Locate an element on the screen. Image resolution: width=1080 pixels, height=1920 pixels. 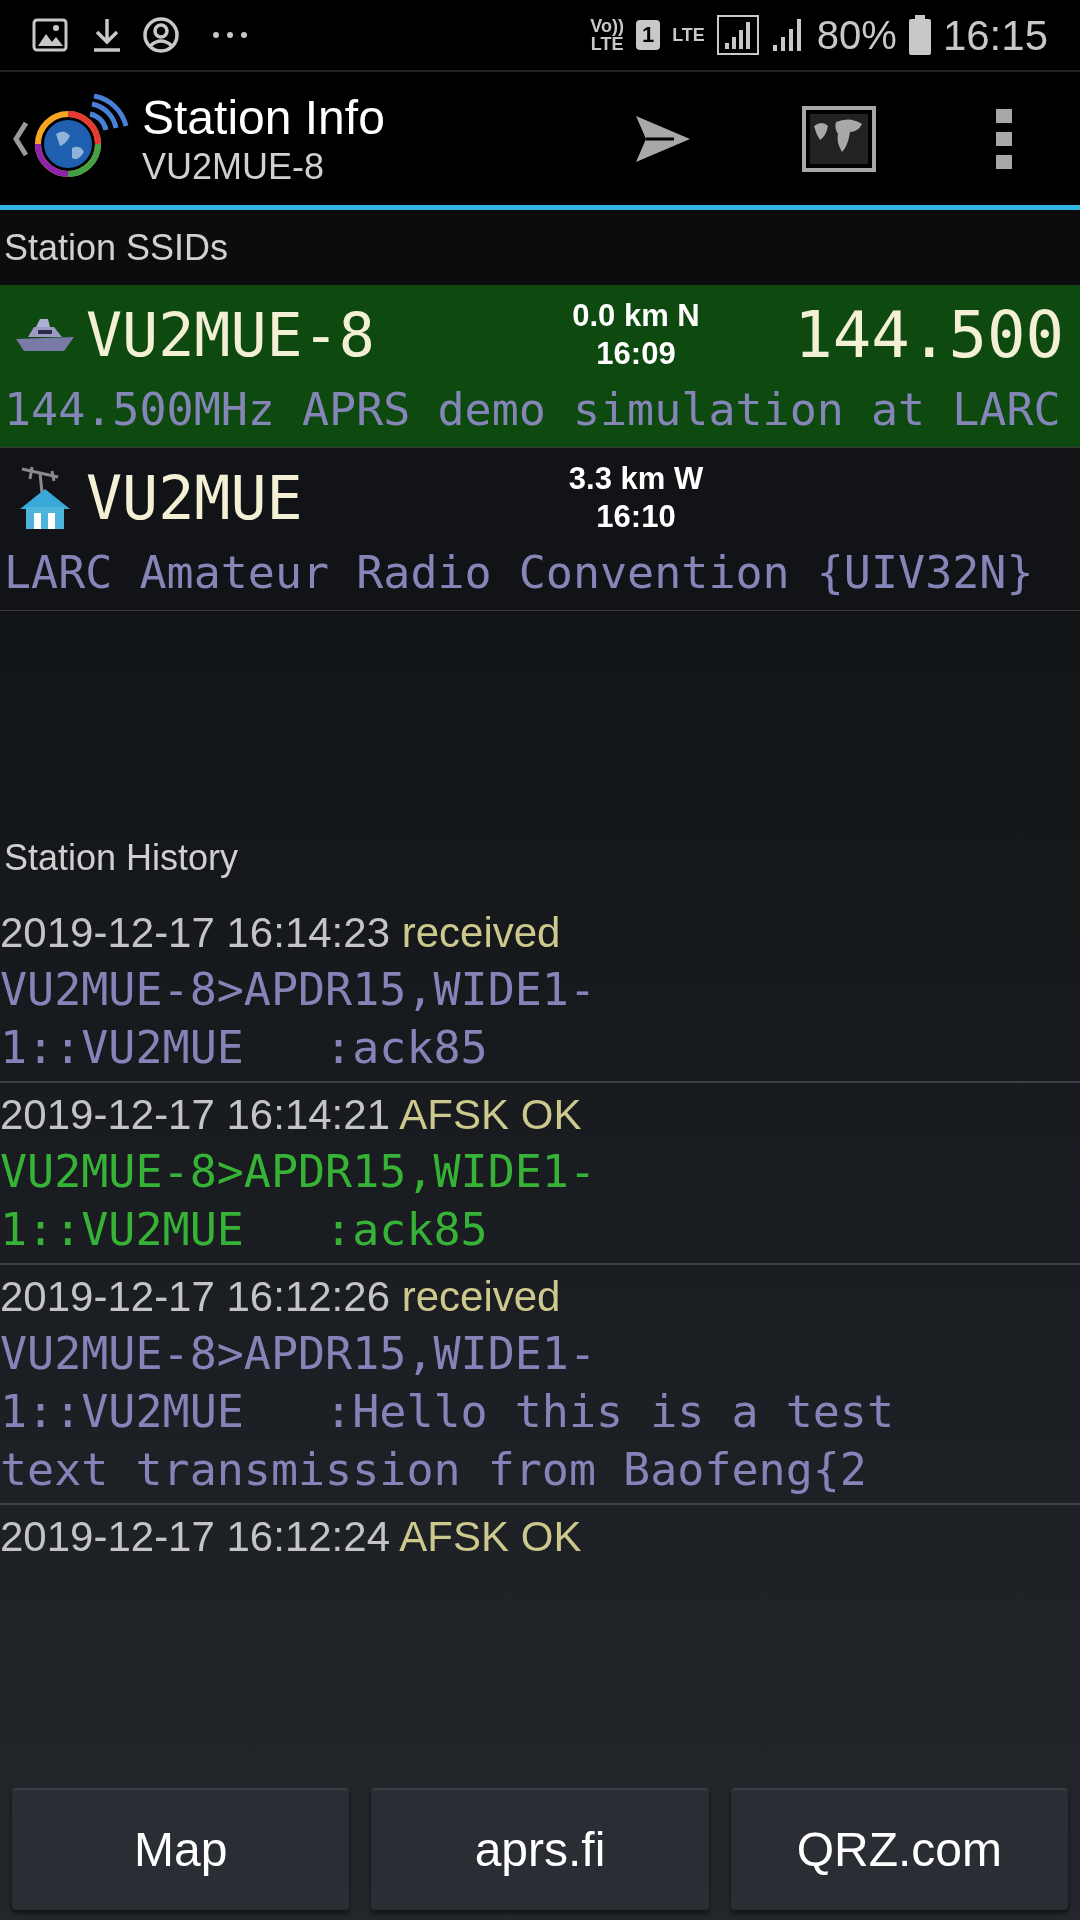
history-timestamp: 2019-12-17 16:14:21 is located at coordinates (195, 1114).